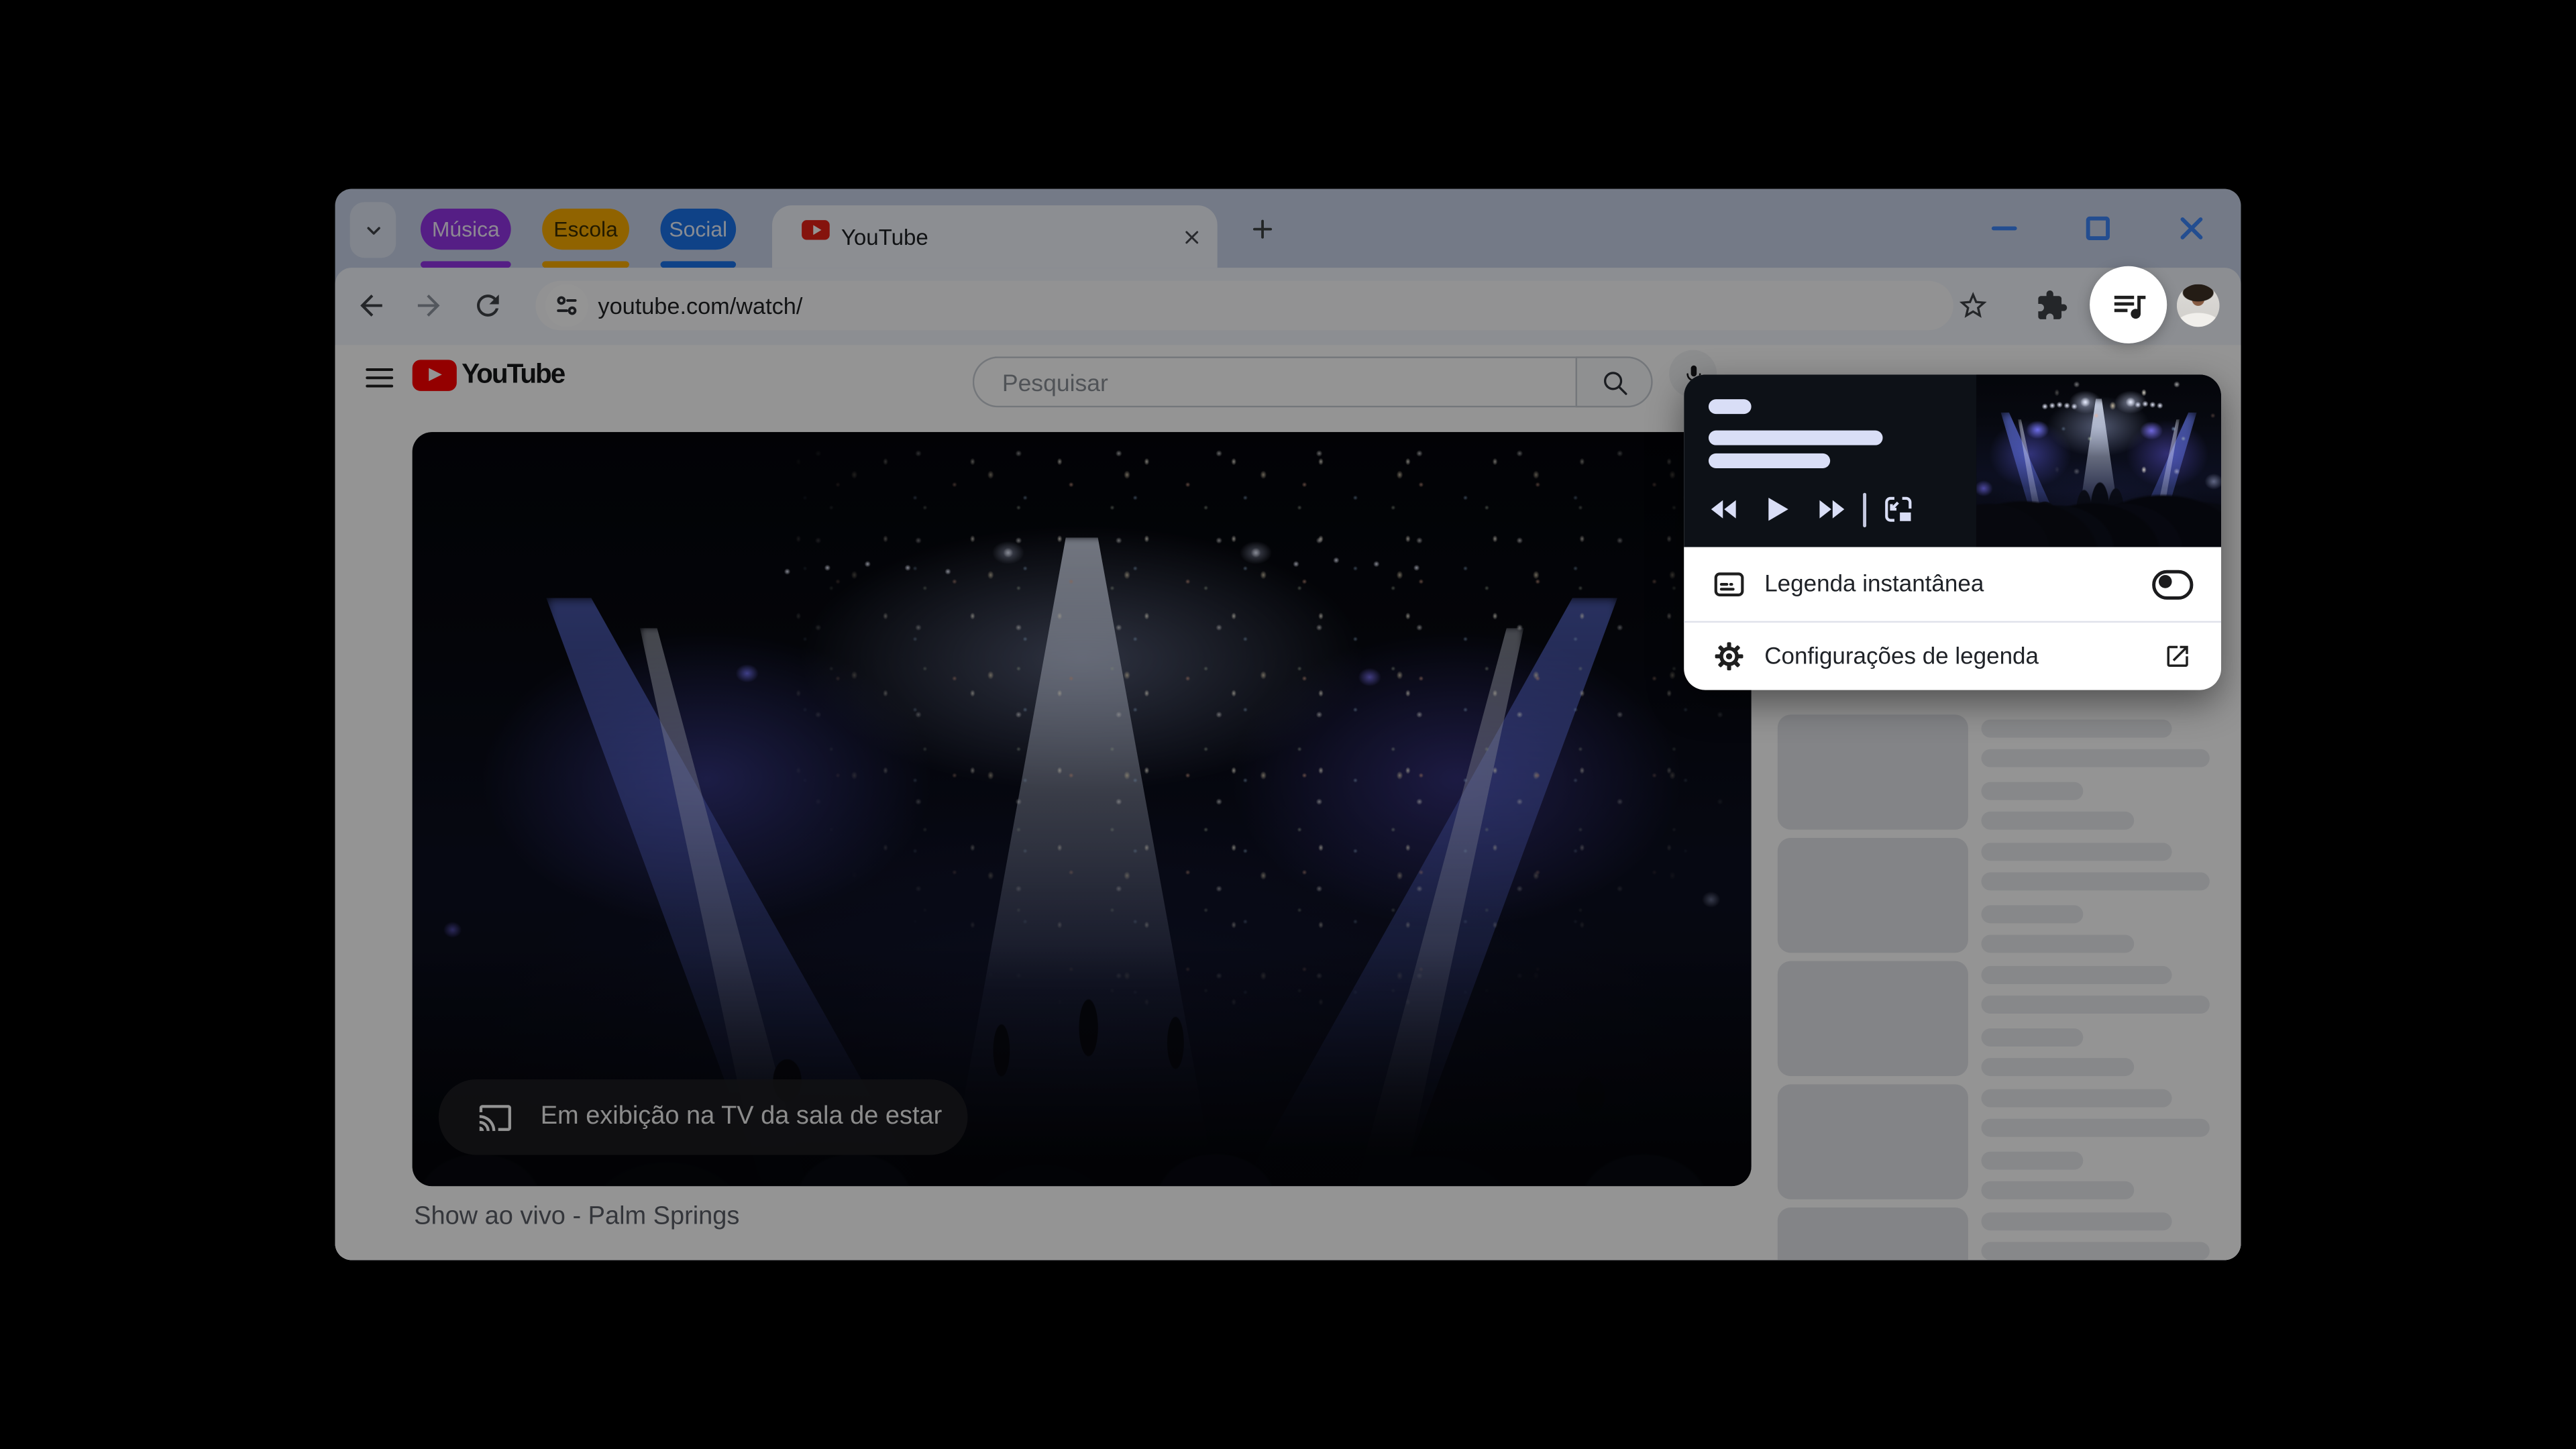 The height and width of the screenshot is (1449, 2576). What do you see at coordinates (1795, 437) in the screenshot?
I see `media-title-skeleton` at bounding box center [1795, 437].